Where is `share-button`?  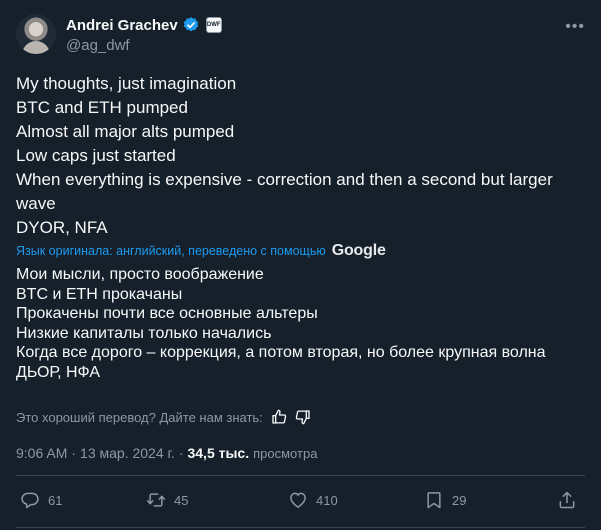
share-button is located at coordinates (567, 500).